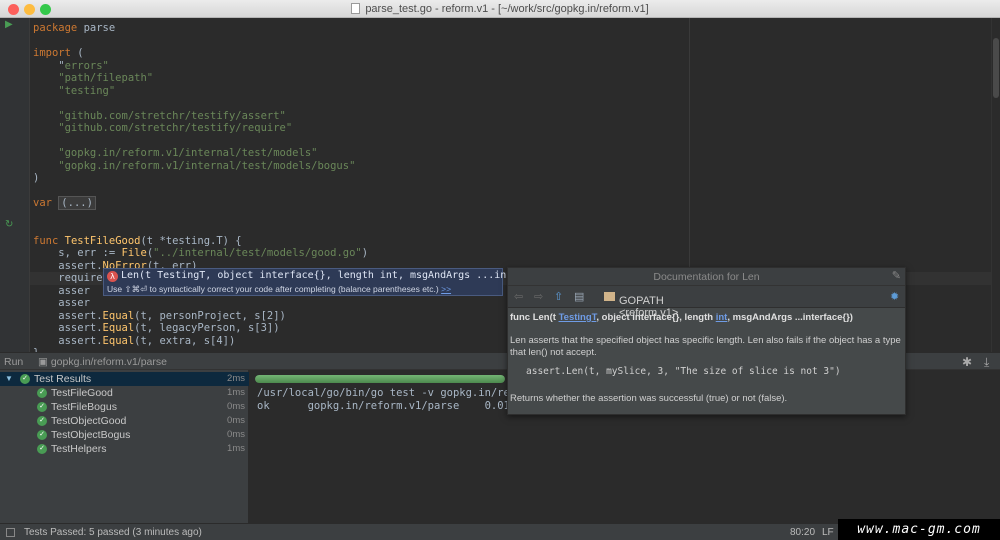 The height and width of the screenshot is (540, 1000). Describe the element at coordinates (641, 305) in the screenshot. I see `documentation-context: GOPATH <reform.v1>` at that location.